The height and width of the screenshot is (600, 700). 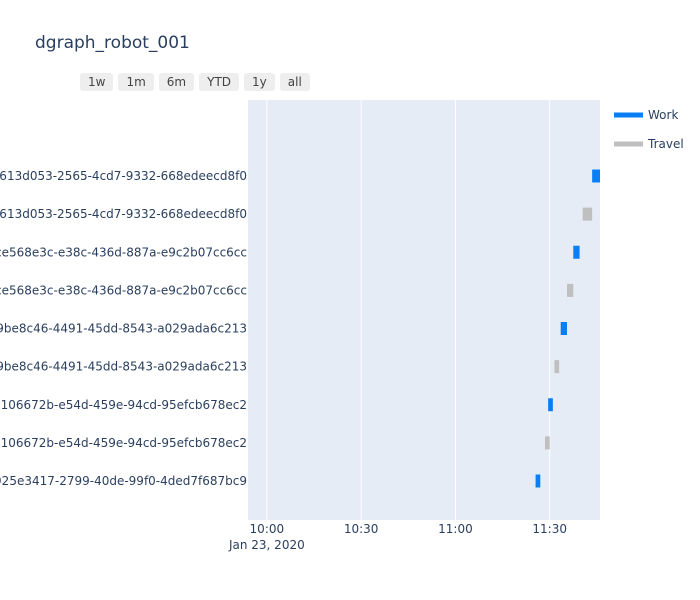 What do you see at coordinates (549, 529) in the screenshot?
I see `x-tick-label: 11:30` at bounding box center [549, 529].